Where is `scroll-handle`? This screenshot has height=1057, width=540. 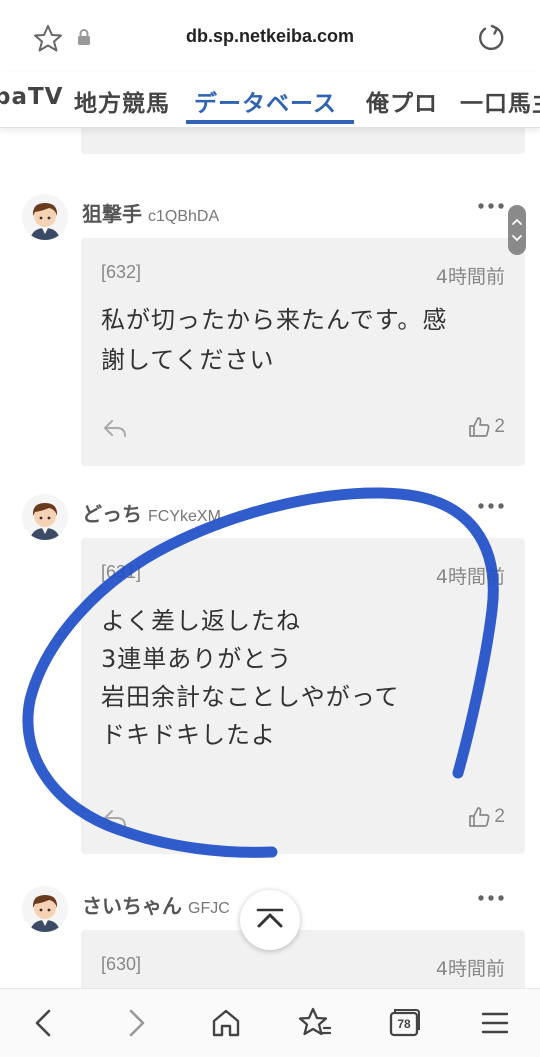
scroll-handle is located at coordinates (517, 230).